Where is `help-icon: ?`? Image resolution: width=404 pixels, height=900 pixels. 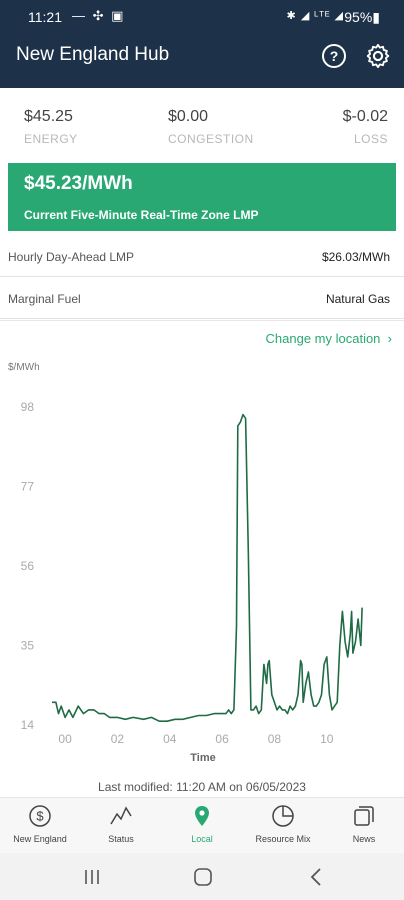
help-icon: ? is located at coordinates (334, 56).